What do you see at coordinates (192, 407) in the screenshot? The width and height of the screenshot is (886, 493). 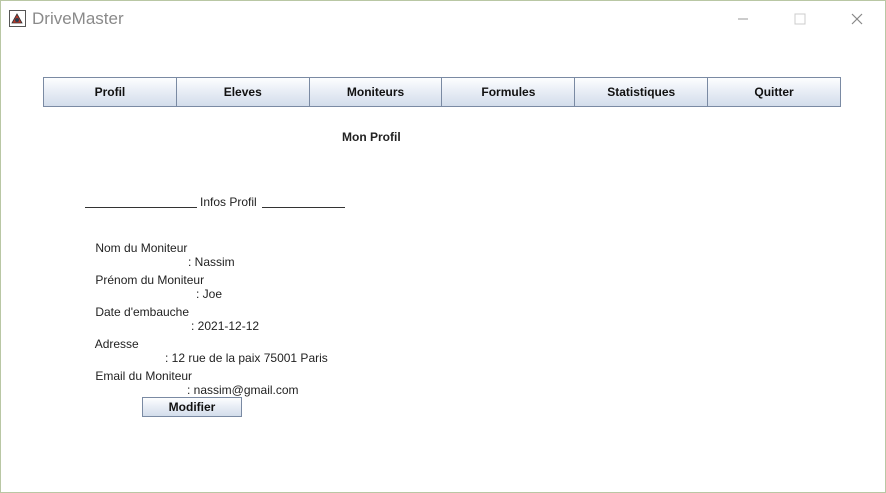 I see `modify-button: Modifier` at bounding box center [192, 407].